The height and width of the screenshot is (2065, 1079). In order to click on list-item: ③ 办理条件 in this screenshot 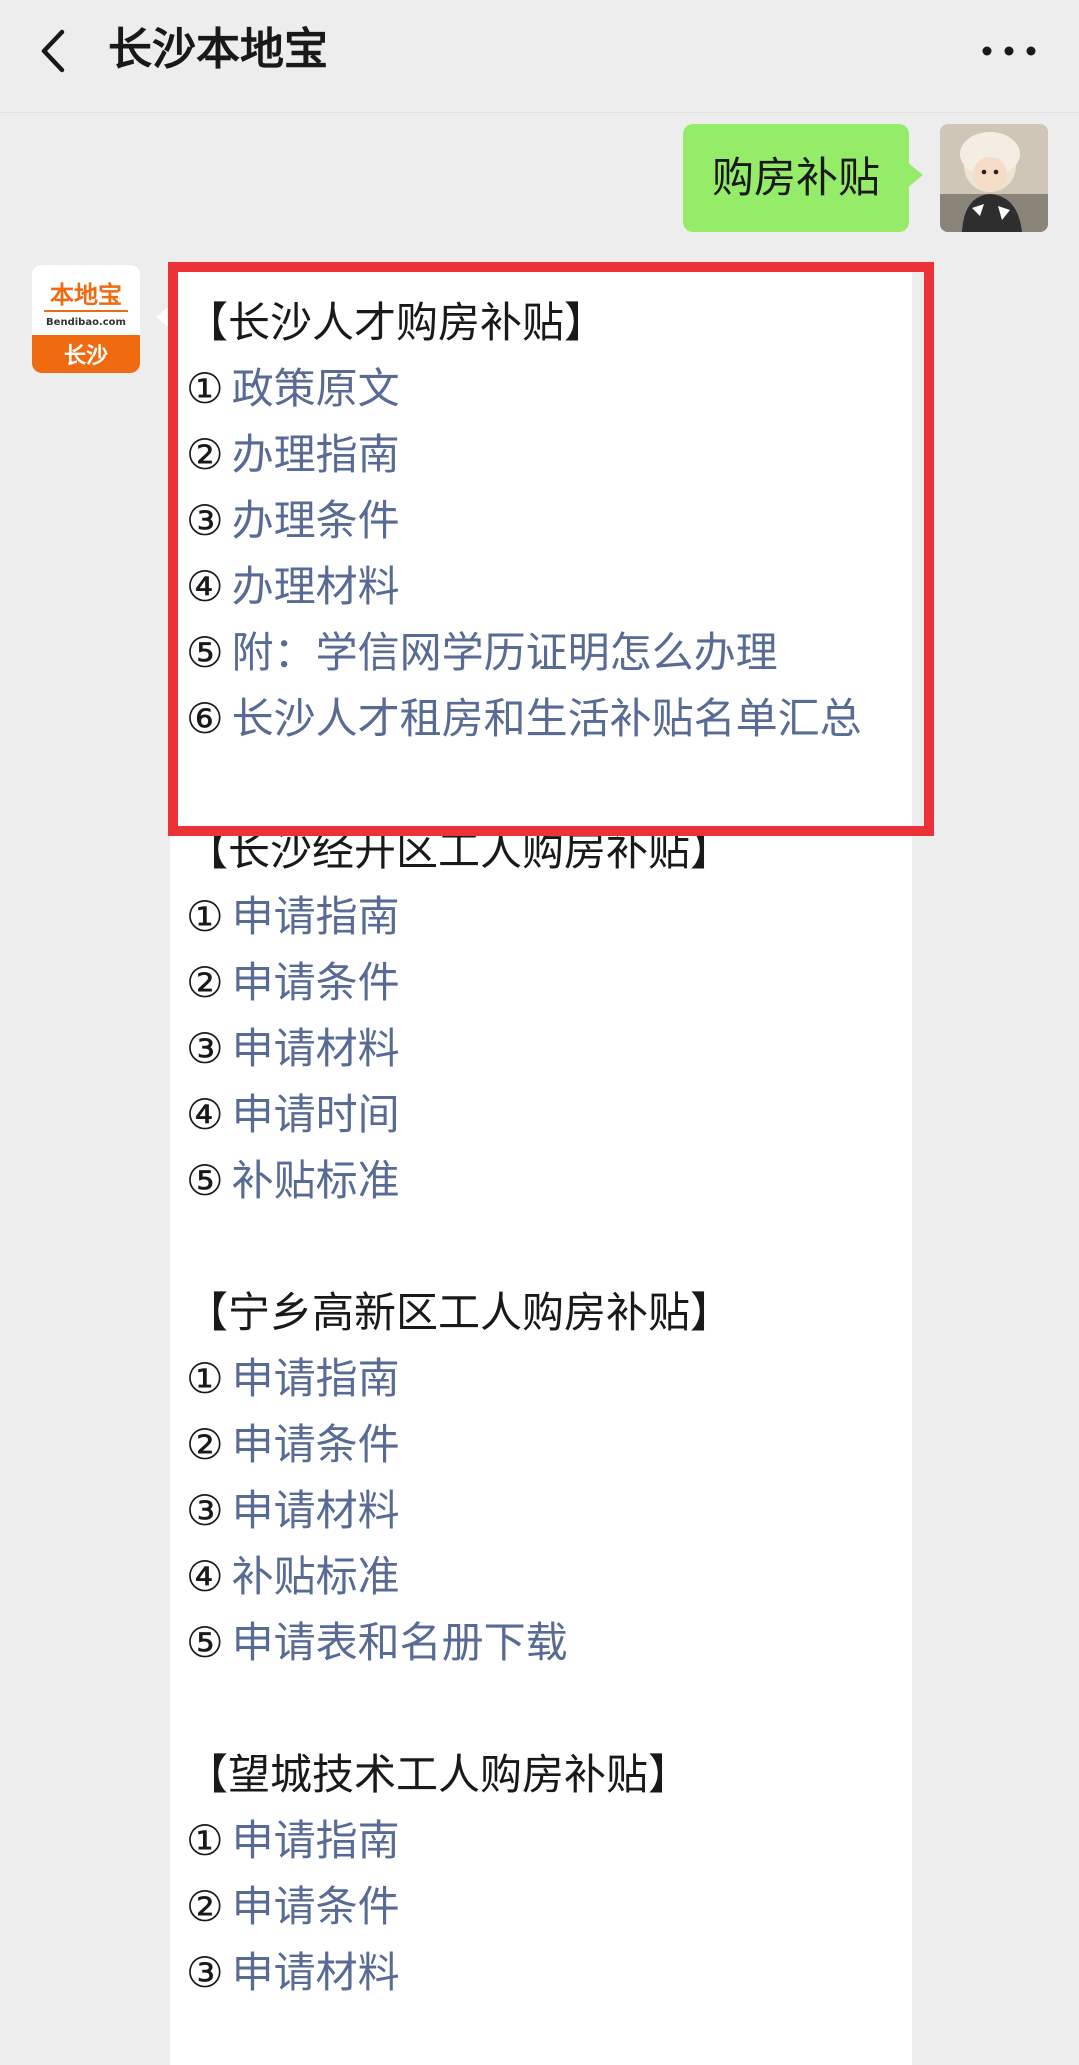, I will do `click(546, 521)`.